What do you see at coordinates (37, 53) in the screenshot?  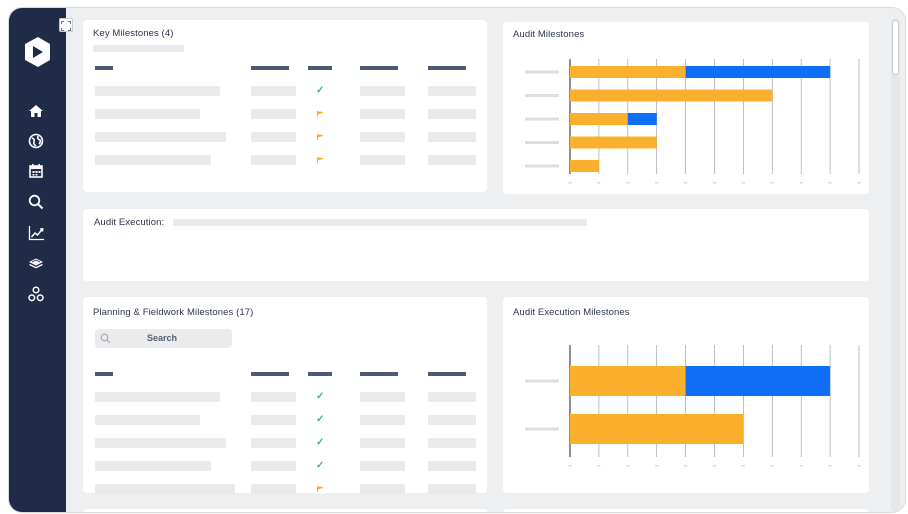 I see `app-logo` at bounding box center [37, 53].